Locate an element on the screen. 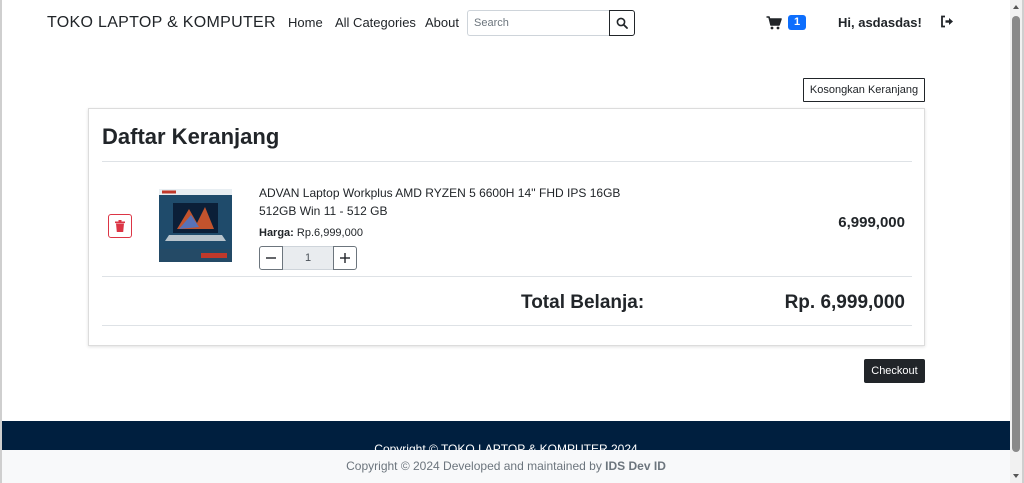 The height and width of the screenshot is (483, 1024). vertical-scrollbar is located at coordinates (1016, 241).